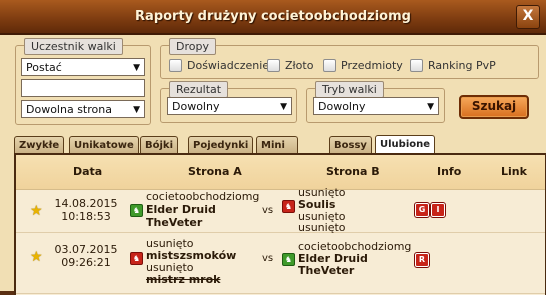 The image size is (546, 295). I want to click on table-header: Data Strona A Strona B Info Link, so click(280, 172).